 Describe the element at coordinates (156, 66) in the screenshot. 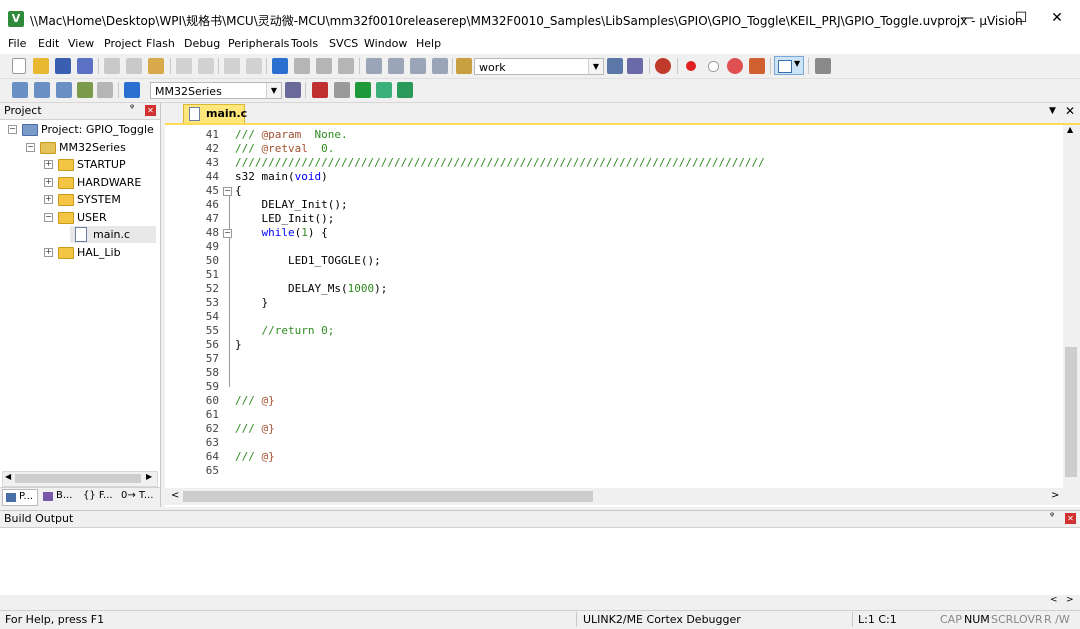

I see `paste-icon` at that location.